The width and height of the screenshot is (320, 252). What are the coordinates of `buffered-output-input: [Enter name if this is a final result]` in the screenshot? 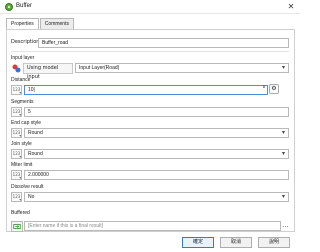 It's located at (152, 226).